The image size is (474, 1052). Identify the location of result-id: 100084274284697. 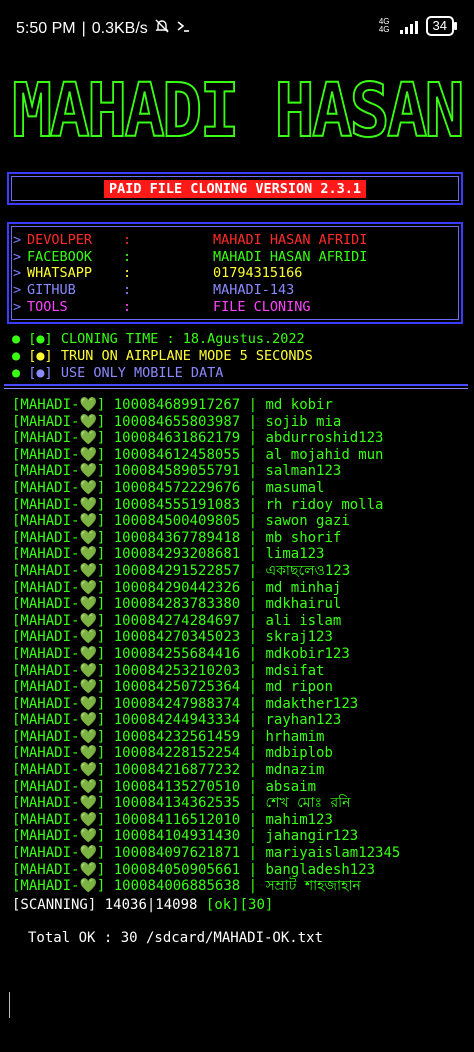
(177, 620).